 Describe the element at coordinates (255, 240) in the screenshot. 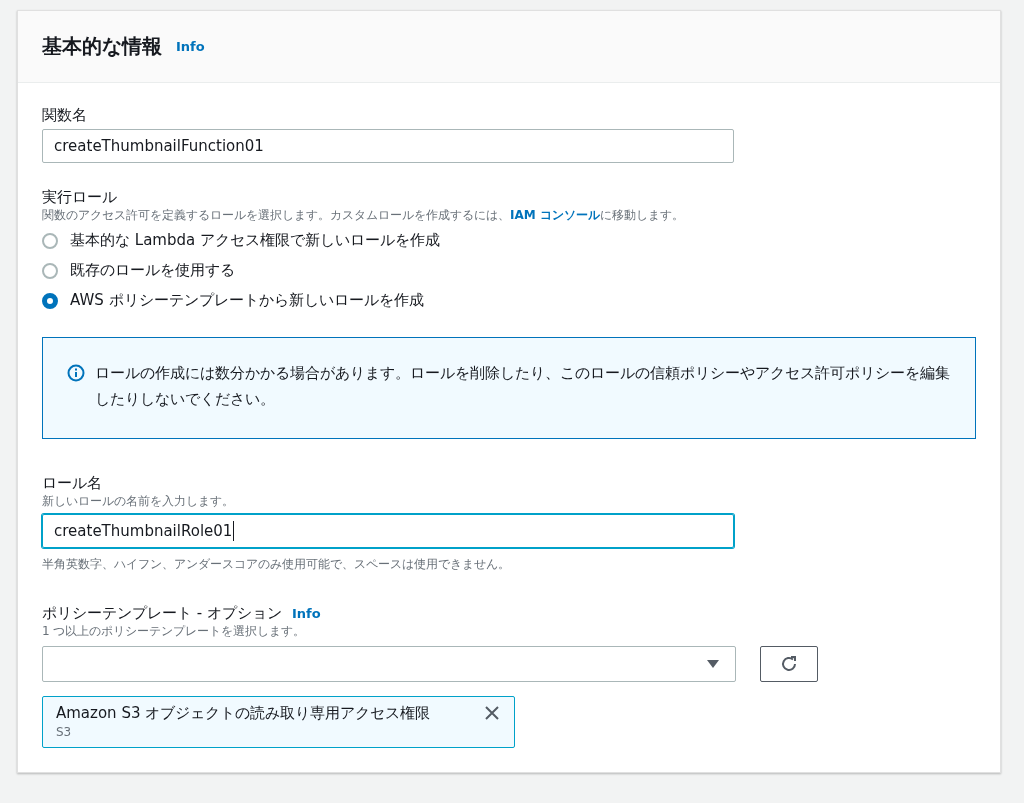

I see `radio-label: 基本的な Lambda アクセス権限で新しいロールを作成` at that location.